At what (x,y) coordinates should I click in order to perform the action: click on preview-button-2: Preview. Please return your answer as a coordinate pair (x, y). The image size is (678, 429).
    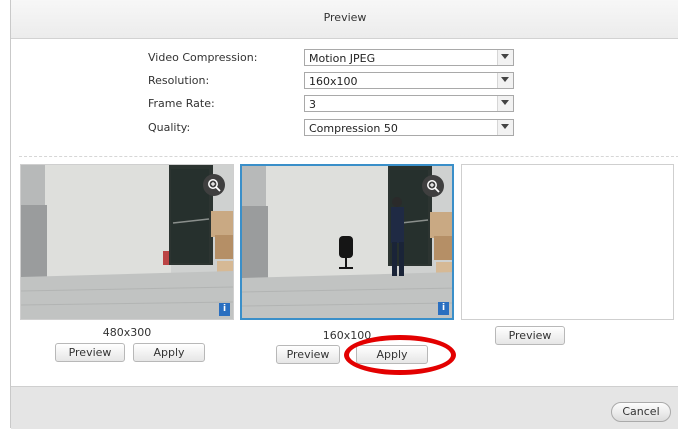
    Looking at the image, I should click on (308, 354).